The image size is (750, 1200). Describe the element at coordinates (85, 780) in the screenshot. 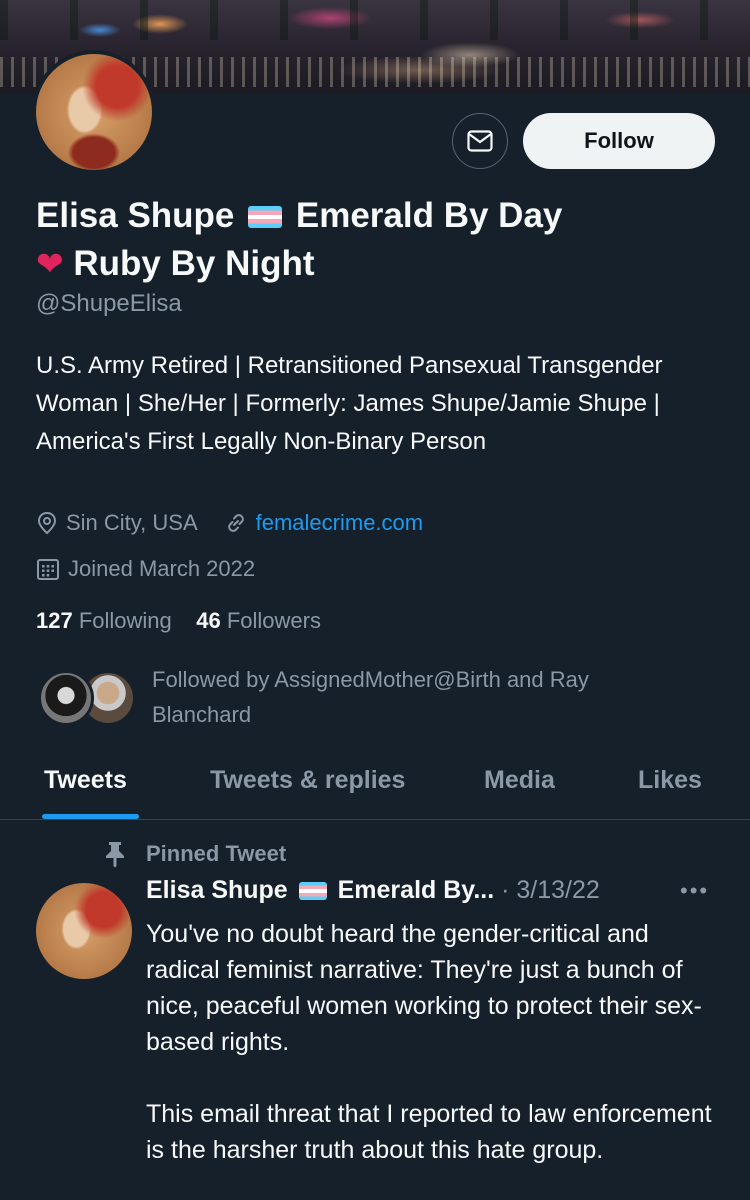

I see `tab-tweets: Tweets` at that location.